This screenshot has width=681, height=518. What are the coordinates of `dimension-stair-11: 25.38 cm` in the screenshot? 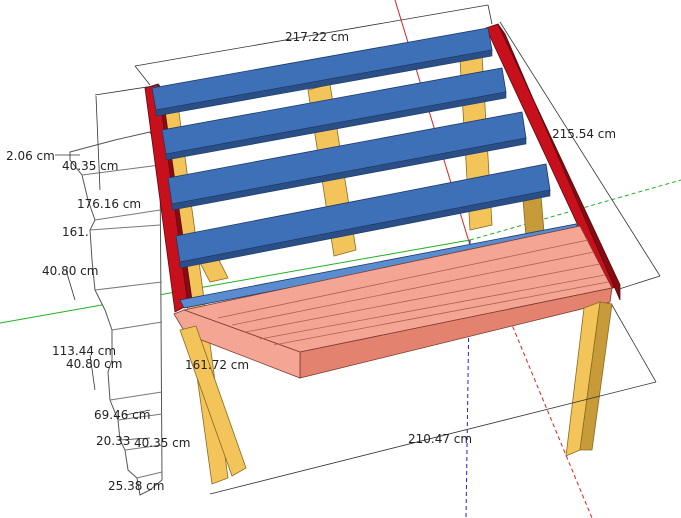 It's located at (136, 486).